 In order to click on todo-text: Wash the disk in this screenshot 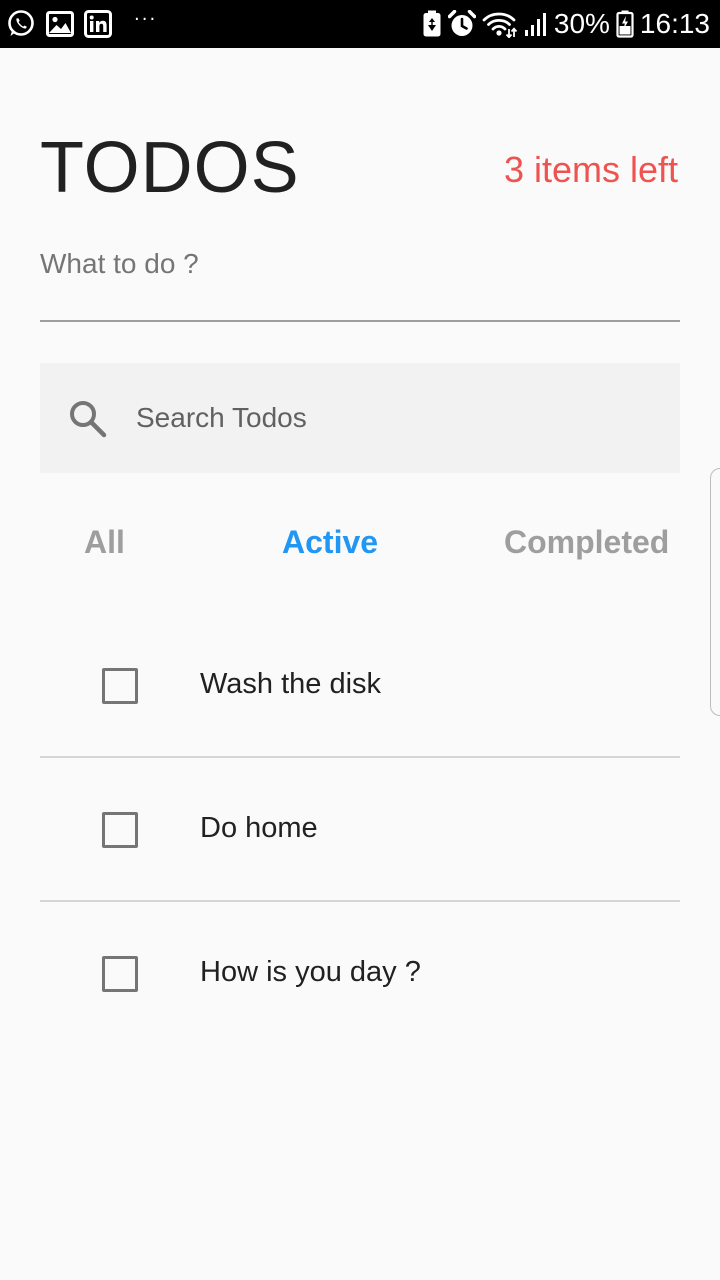, I will do `click(291, 684)`.